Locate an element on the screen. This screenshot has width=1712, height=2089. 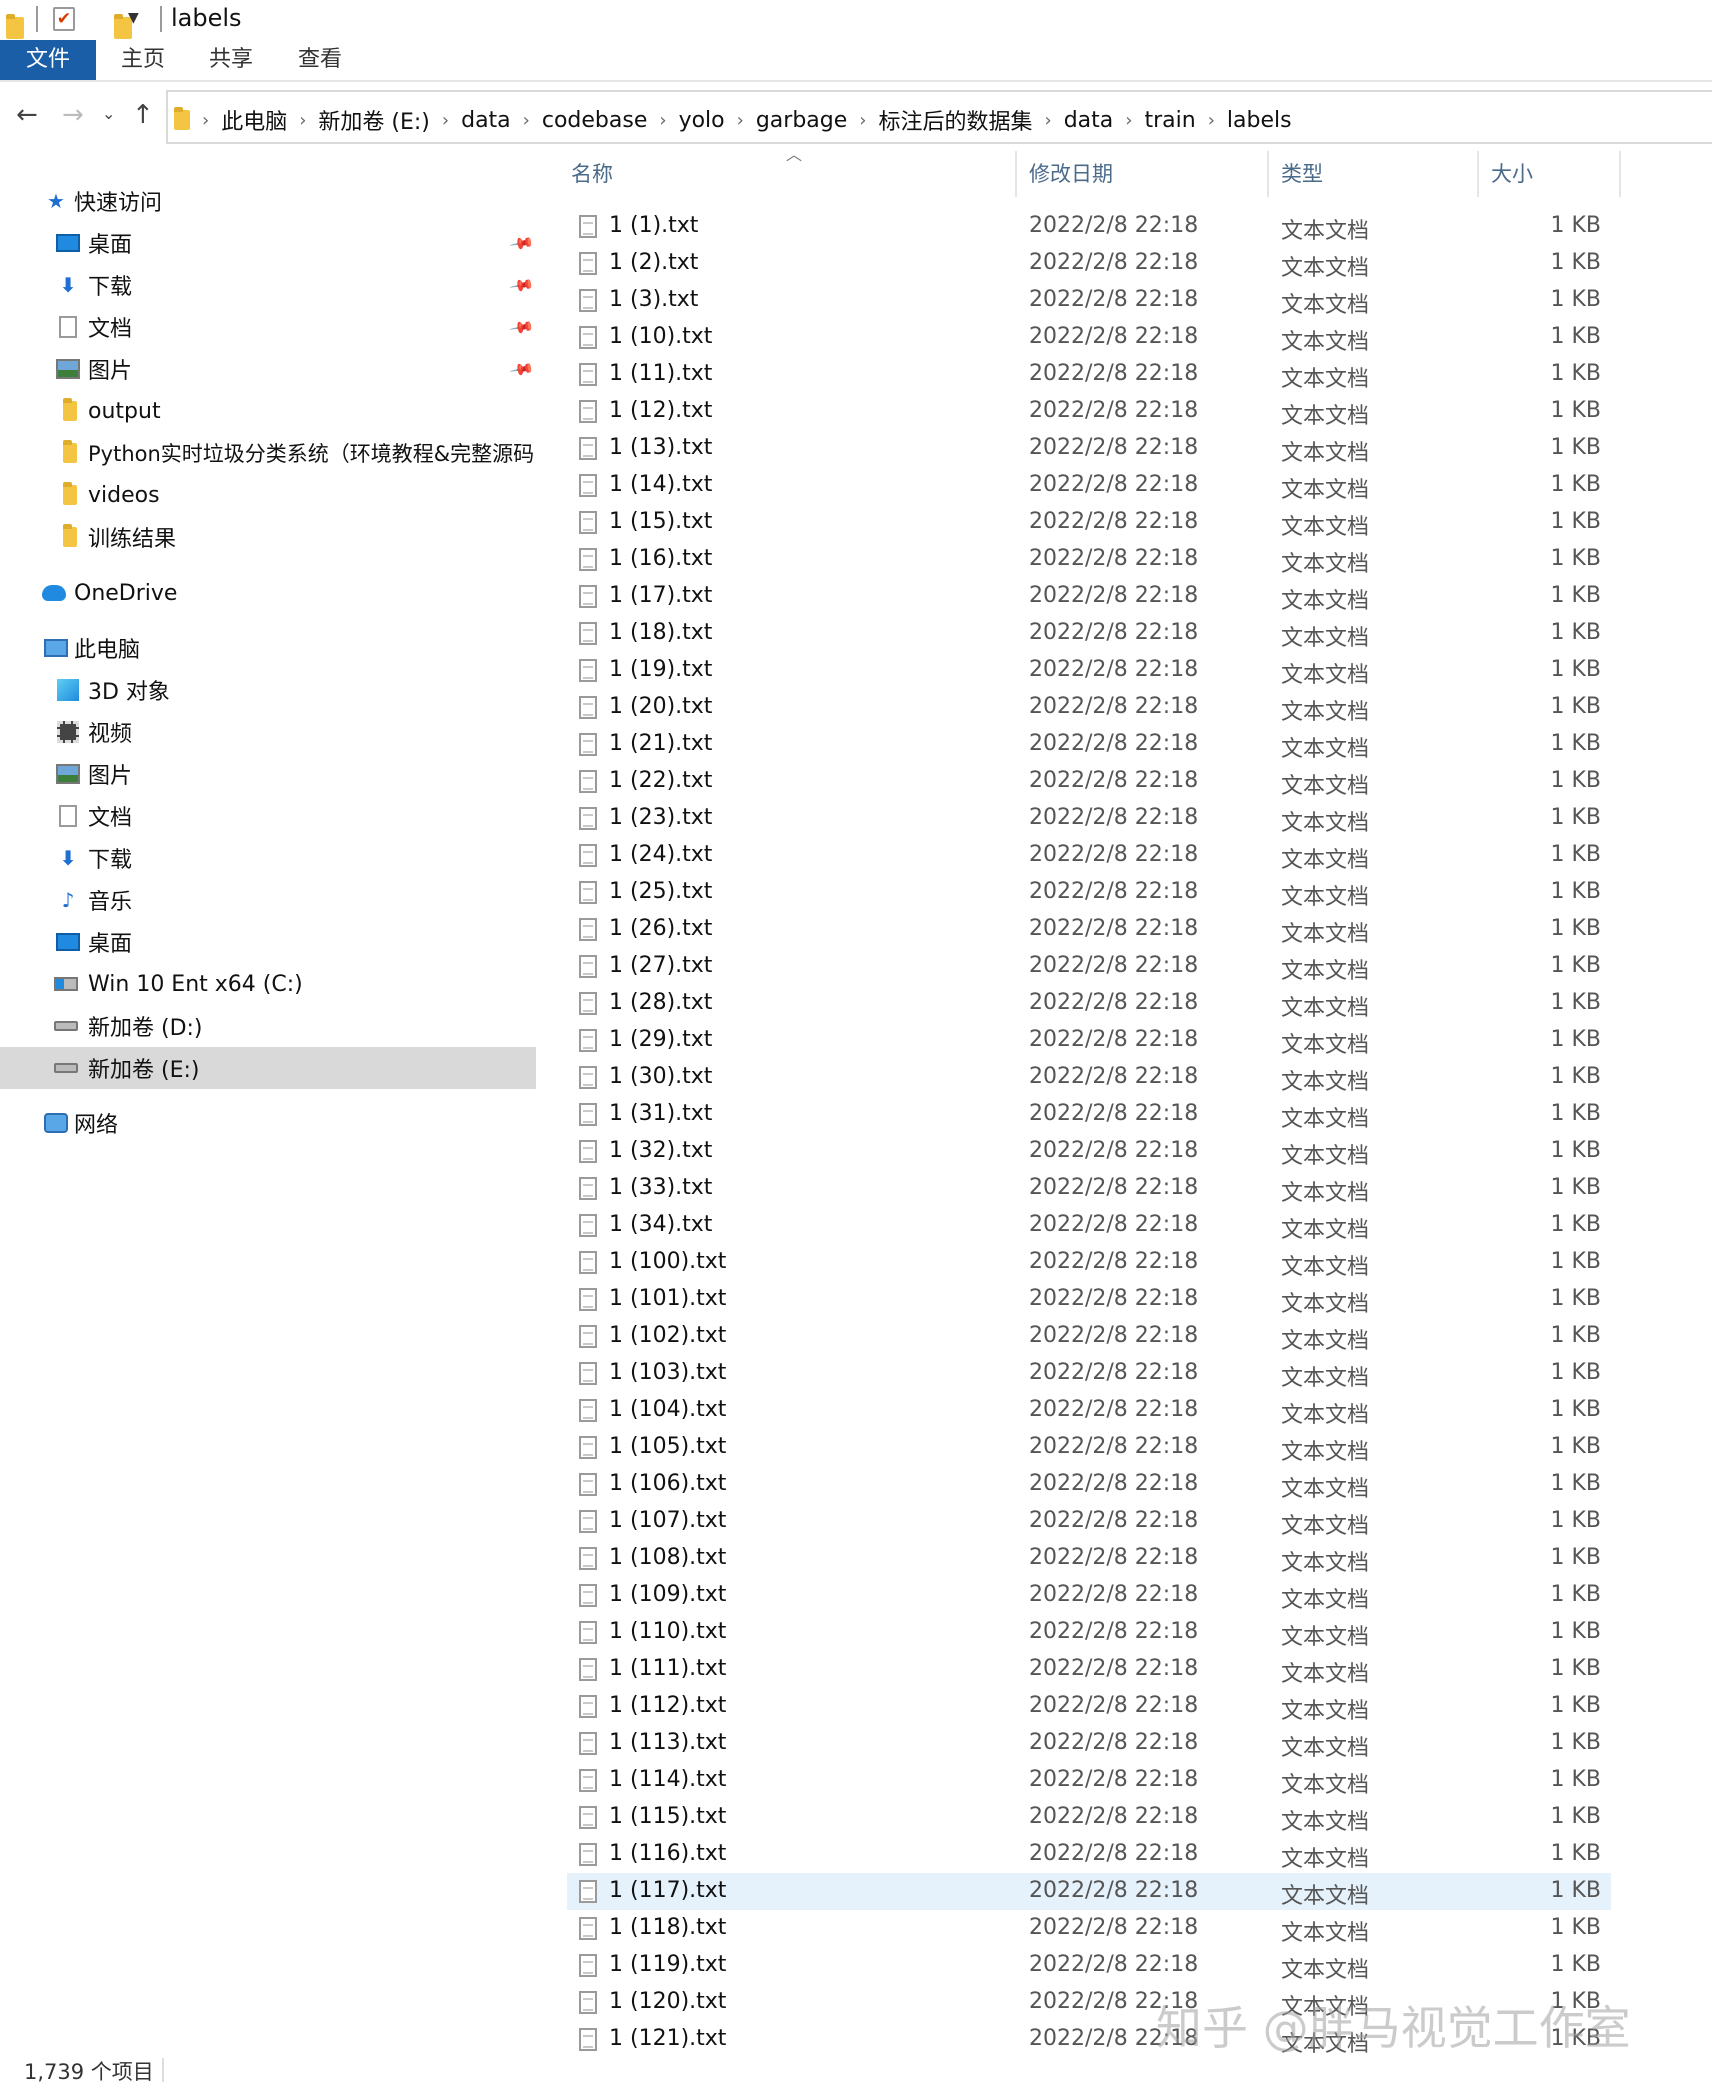
sidebar-item-pc-desktop: 桌面 is located at coordinates (268, 942).